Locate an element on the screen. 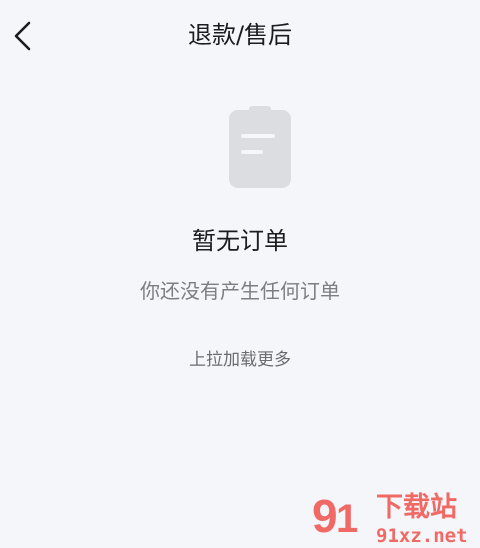 The width and height of the screenshot is (480, 548). header-bar: 退款/售后 is located at coordinates (240, 36).